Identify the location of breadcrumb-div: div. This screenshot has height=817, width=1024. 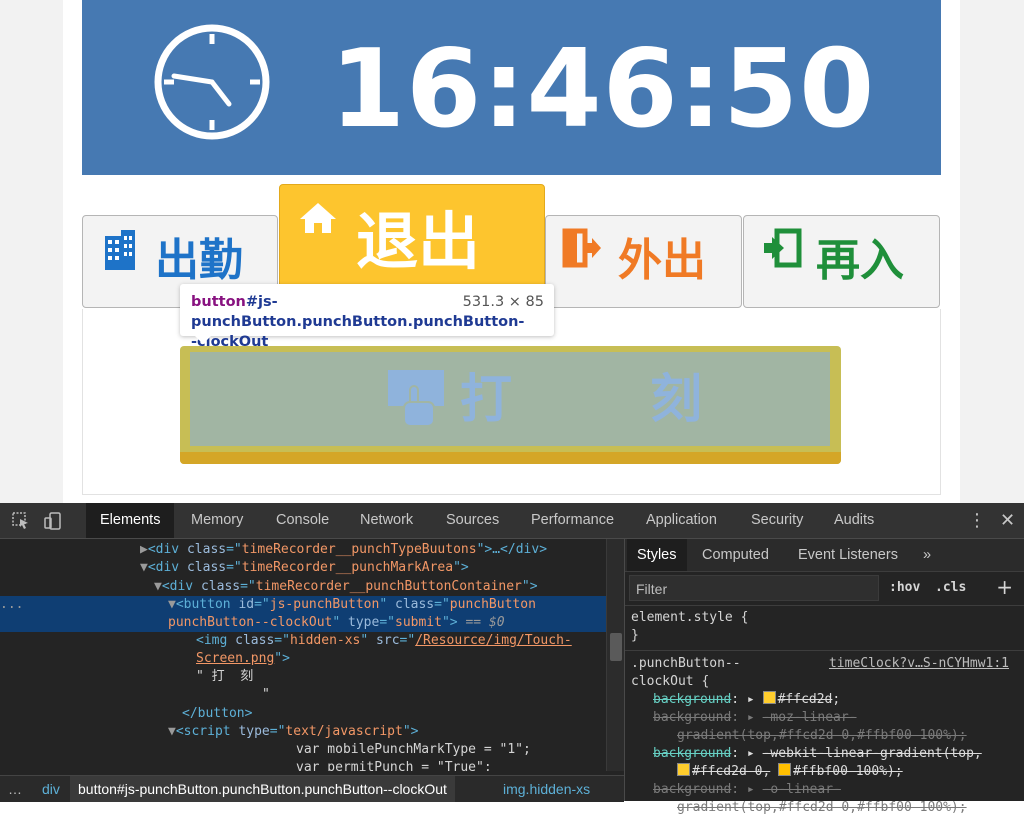
(51, 789).